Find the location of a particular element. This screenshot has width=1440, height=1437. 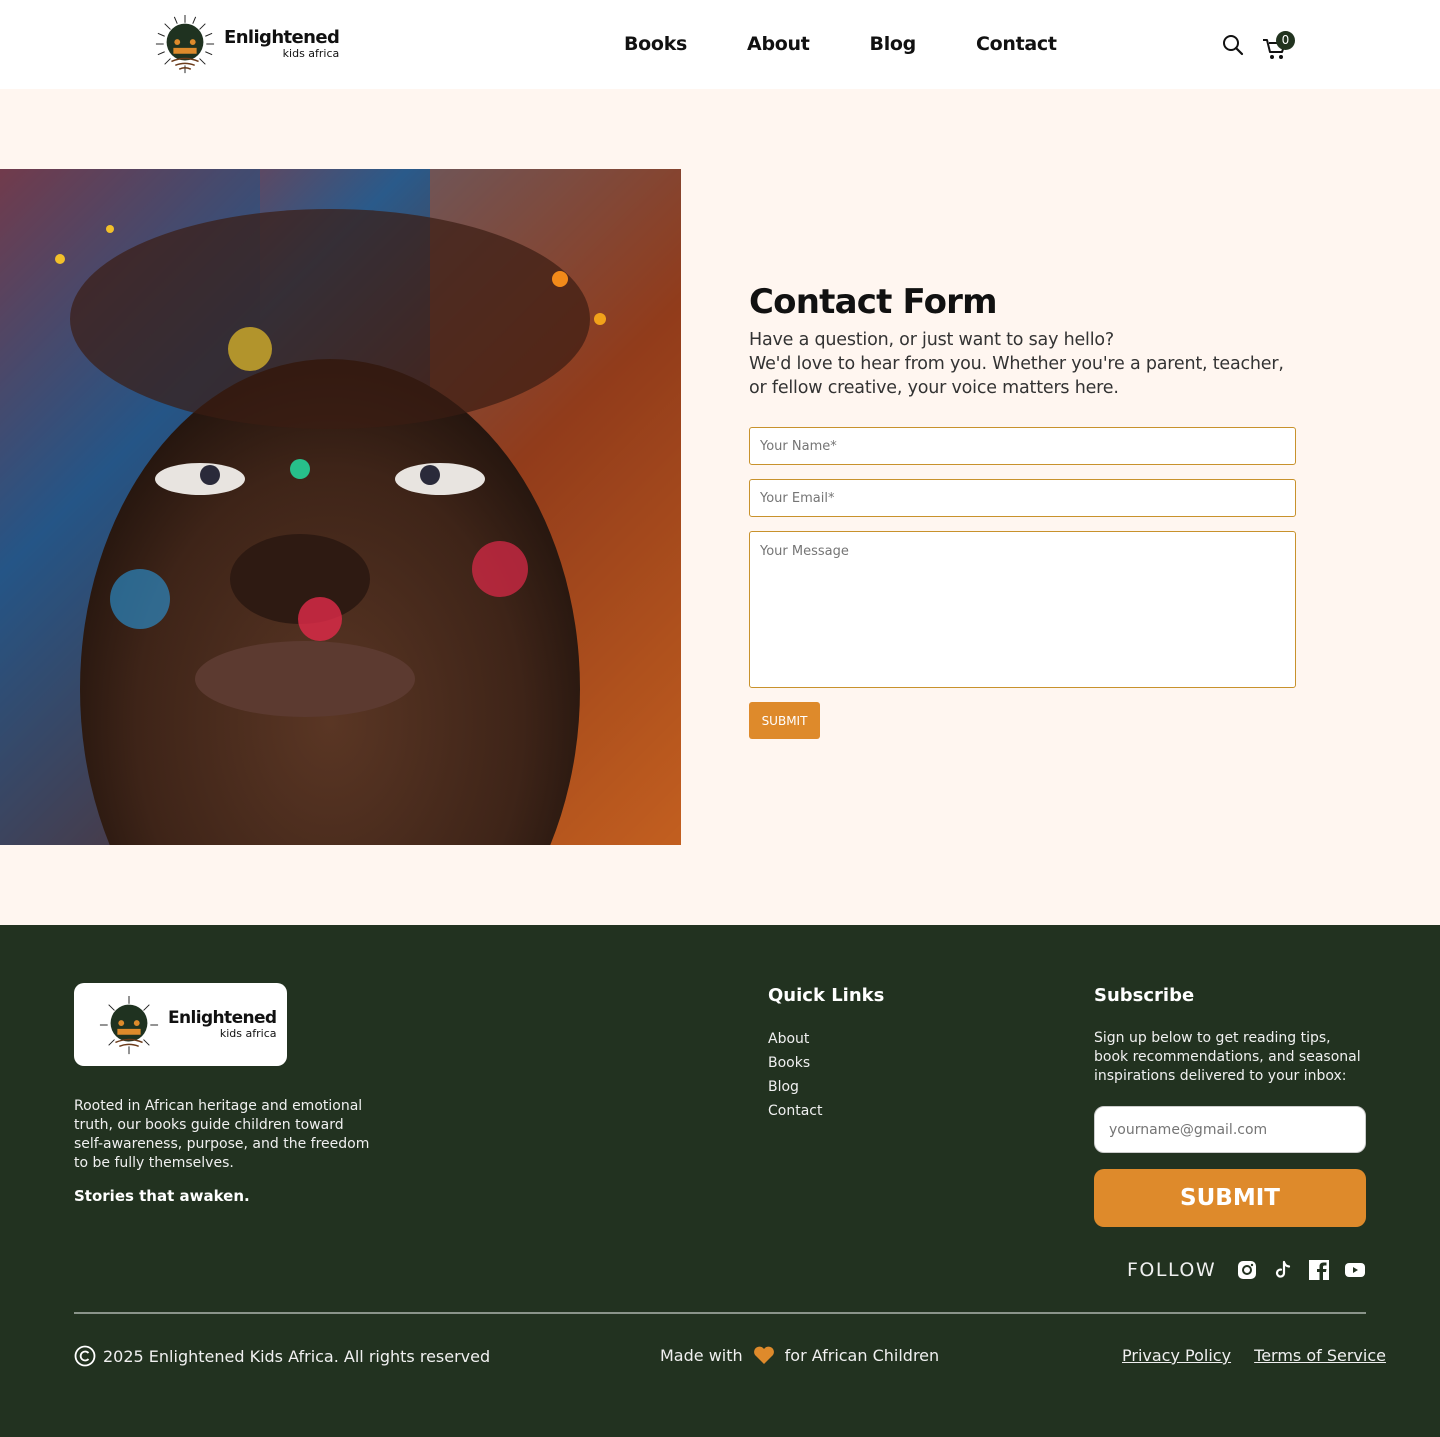

copyright-icon is located at coordinates (85, 1356).